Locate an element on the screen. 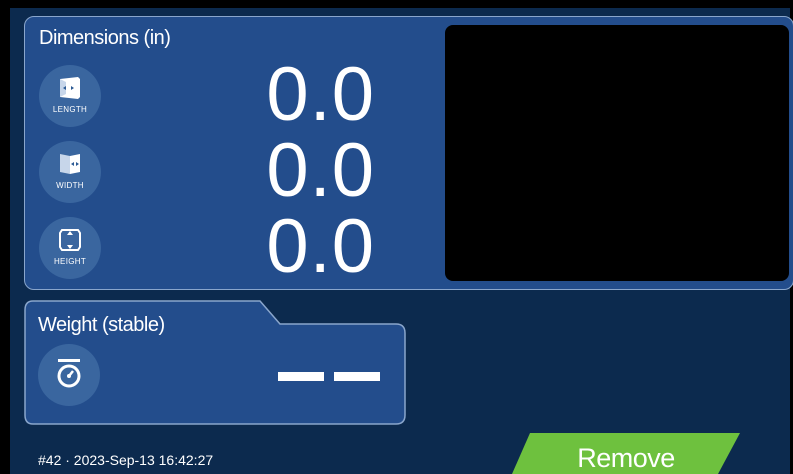 This screenshot has width=793, height=474. remove-button-label: Remove is located at coordinates (626, 458).